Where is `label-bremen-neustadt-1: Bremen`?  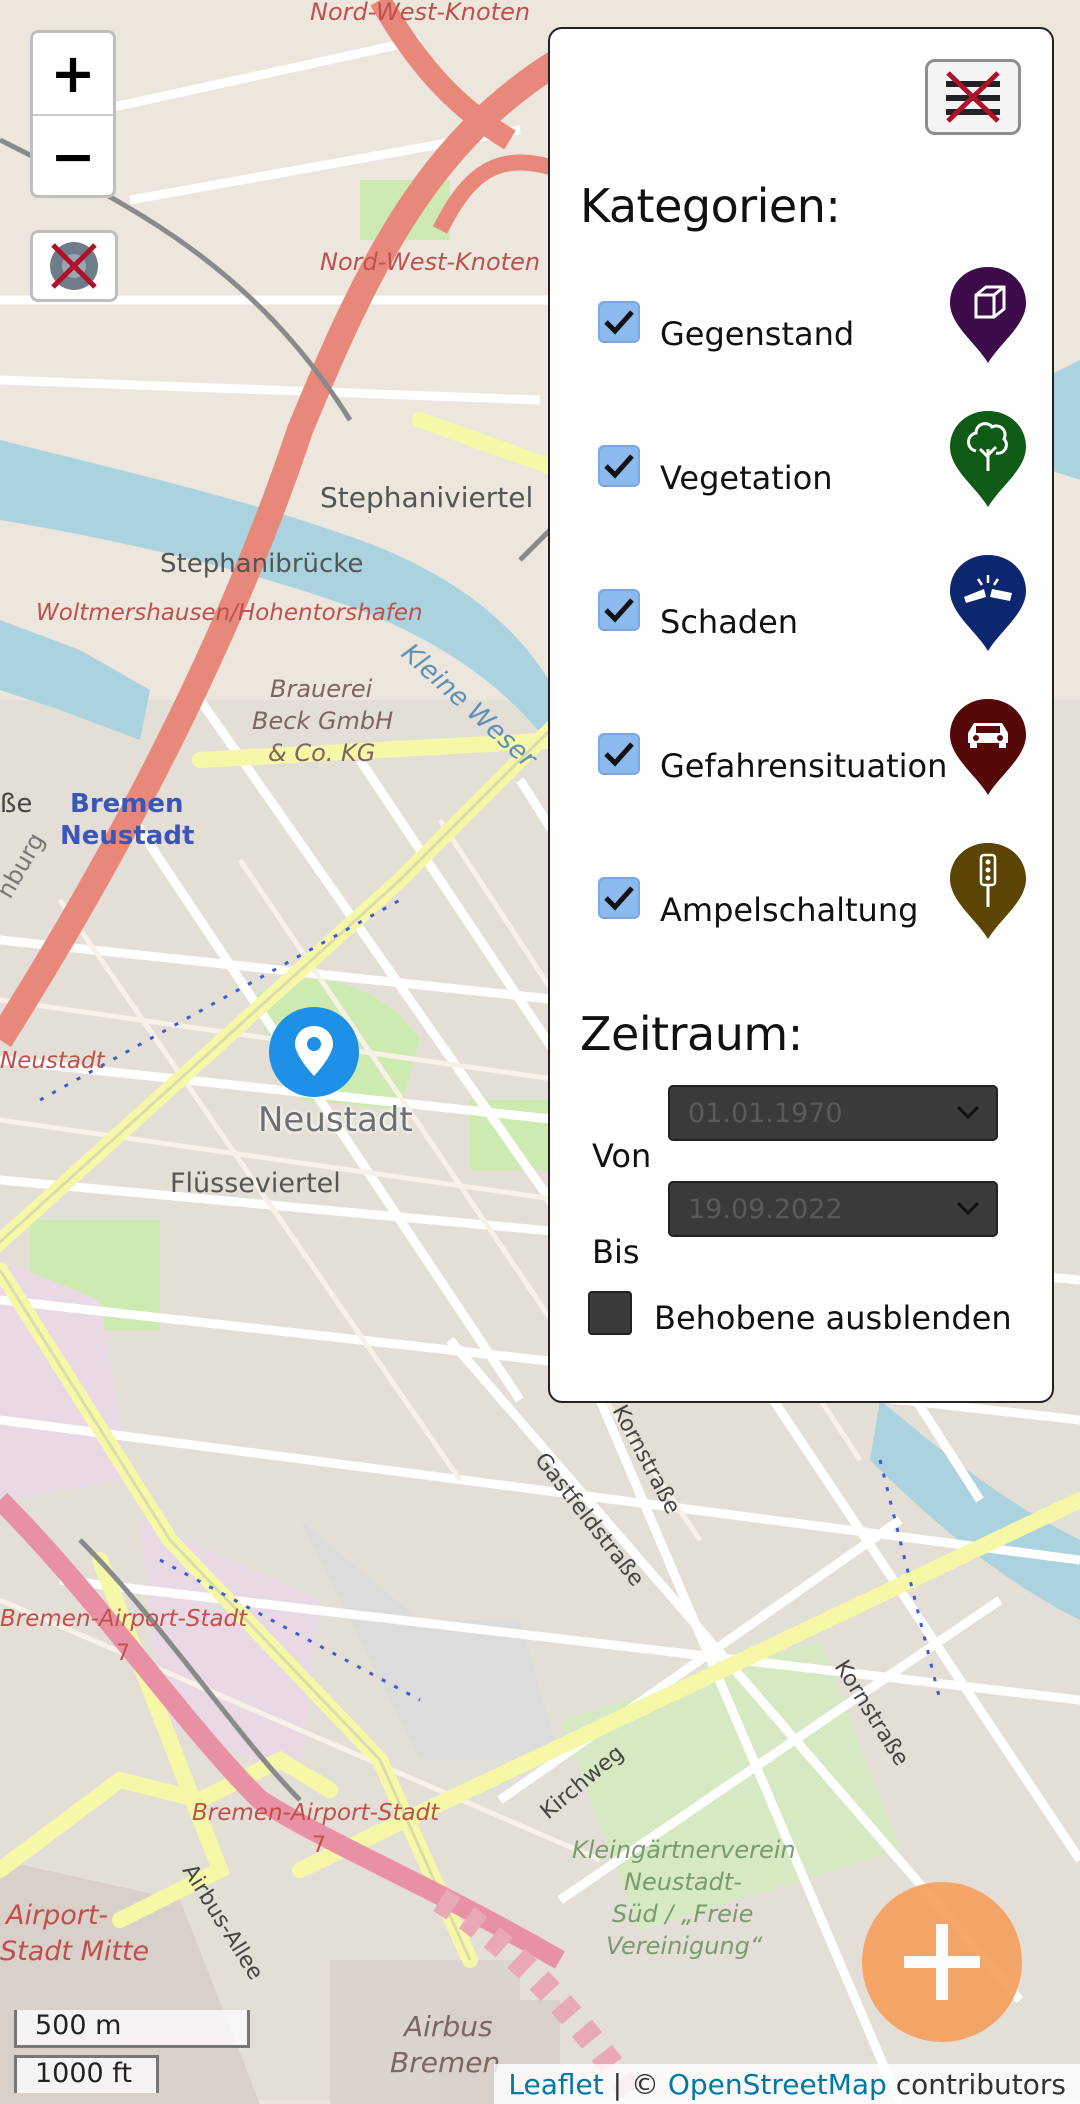
label-bremen-neustadt-1: Bremen is located at coordinates (127, 804).